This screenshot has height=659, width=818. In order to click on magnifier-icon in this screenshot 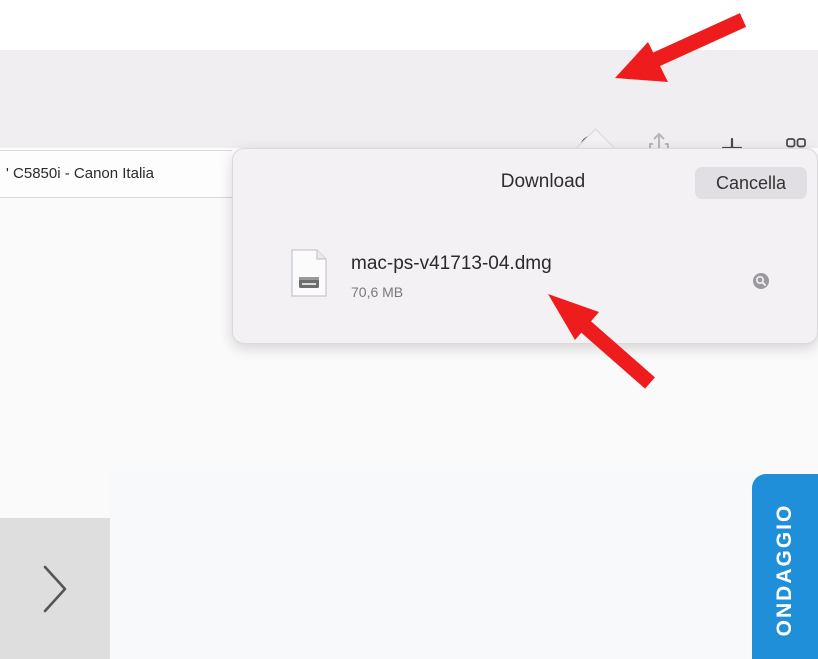, I will do `click(761, 281)`.